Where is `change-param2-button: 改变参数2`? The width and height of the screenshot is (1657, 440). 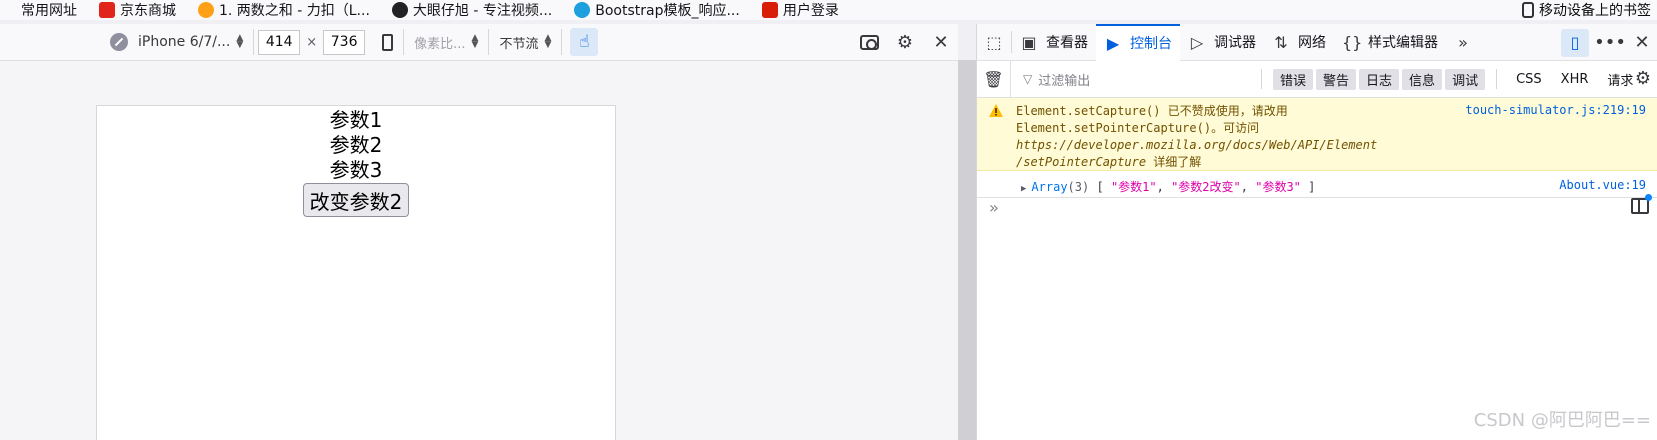
change-param2-button: 改变参数2 is located at coordinates (356, 200).